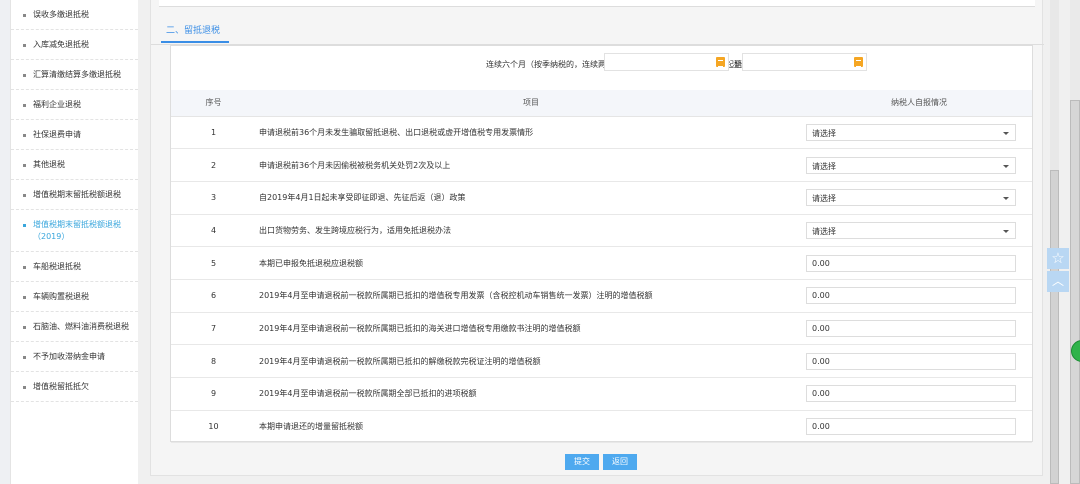 The image size is (1080, 484). Describe the element at coordinates (74, 165) in the screenshot. I see `sidebar-item: 其他退税` at that location.